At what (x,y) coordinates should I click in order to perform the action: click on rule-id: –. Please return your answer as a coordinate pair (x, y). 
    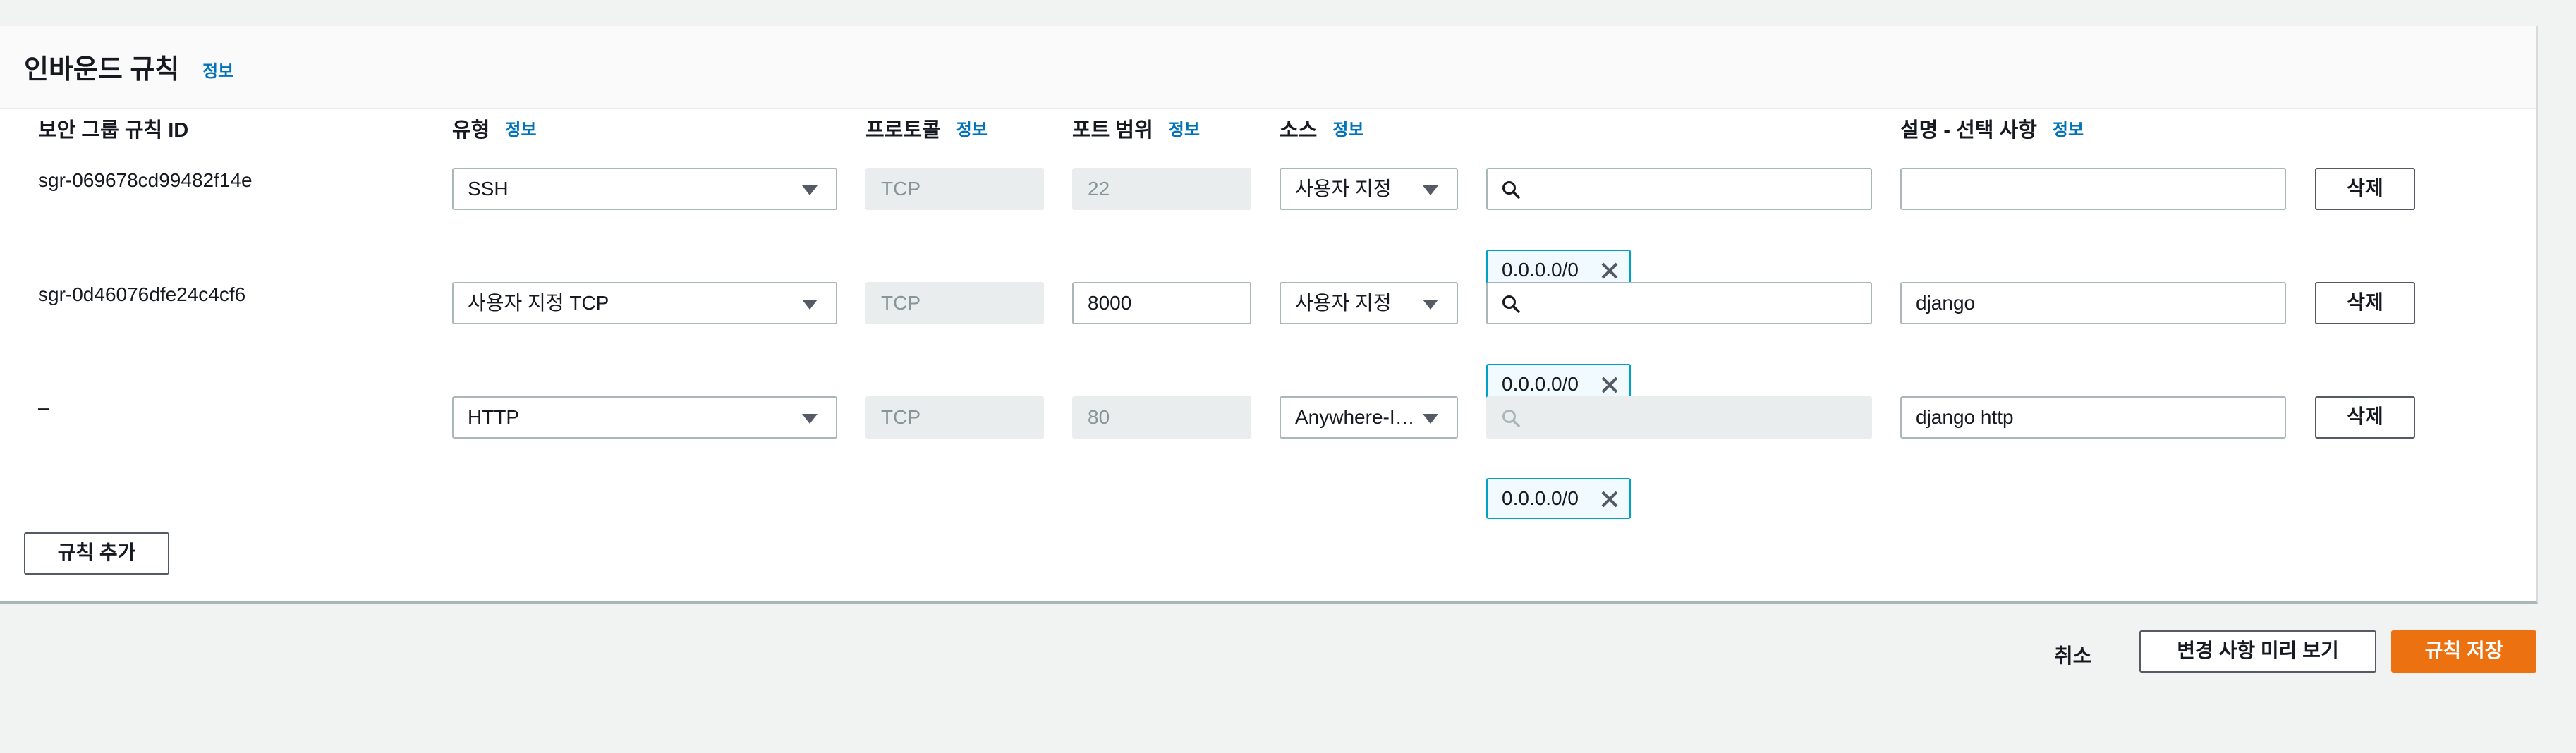
    Looking at the image, I should click on (43, 407).